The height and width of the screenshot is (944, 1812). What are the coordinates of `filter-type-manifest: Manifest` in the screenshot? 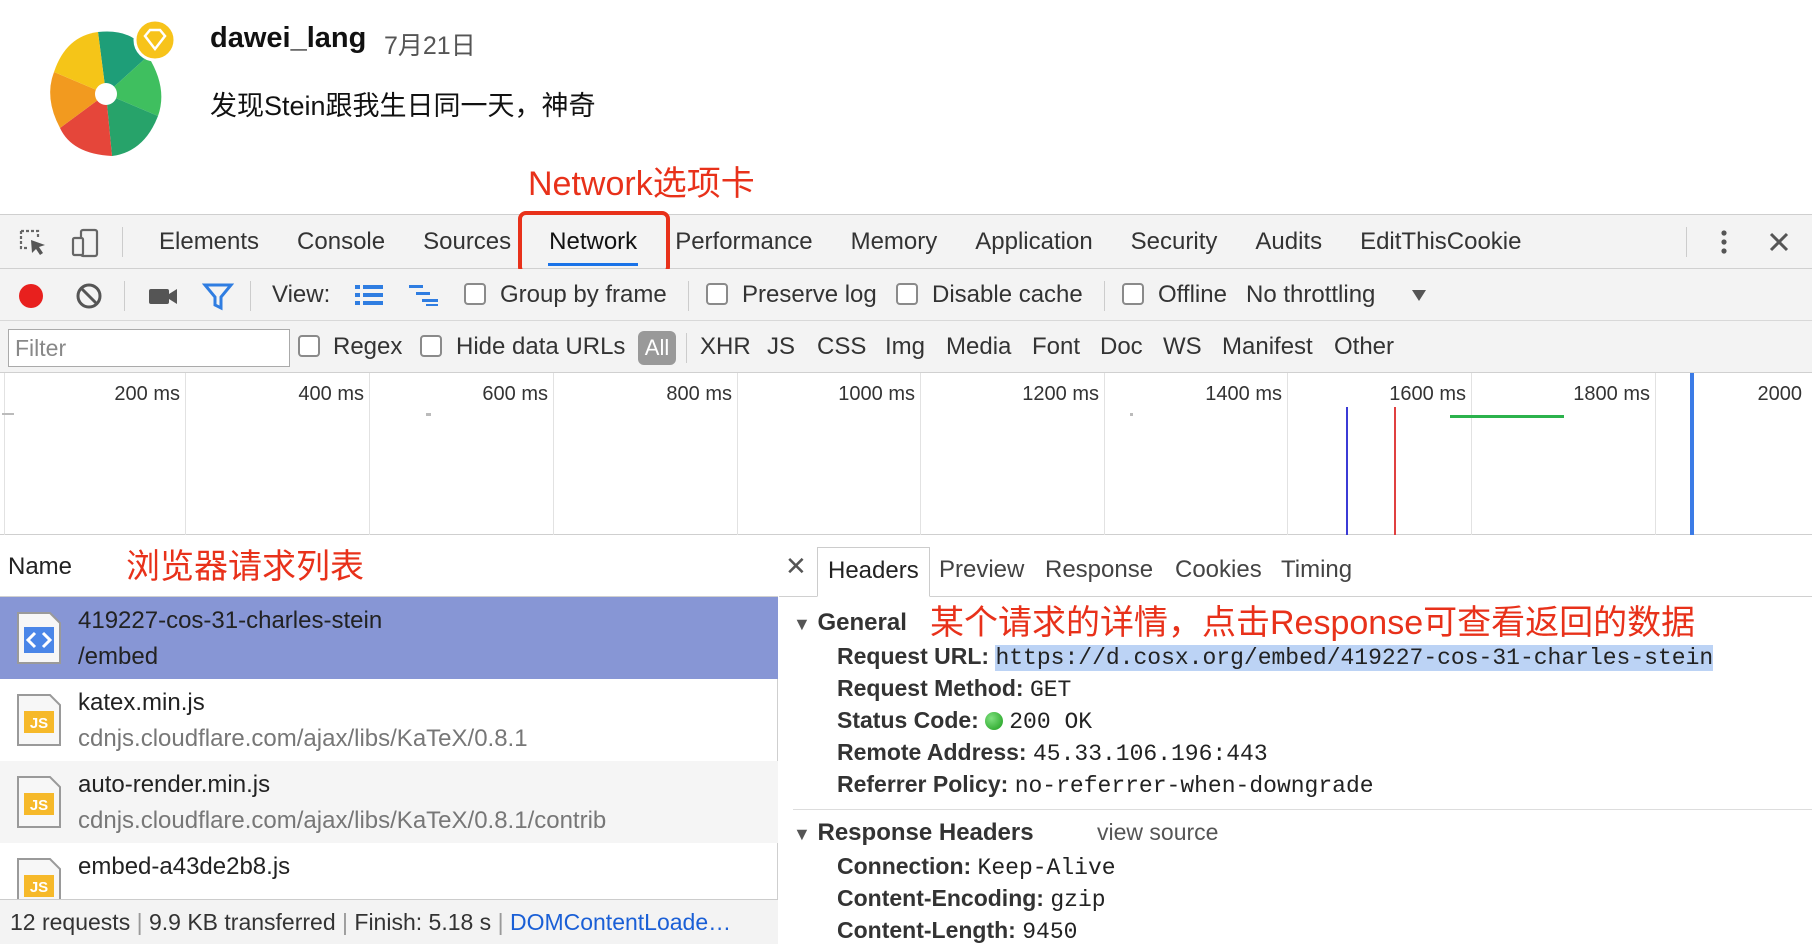 It's located at (1267, 347).